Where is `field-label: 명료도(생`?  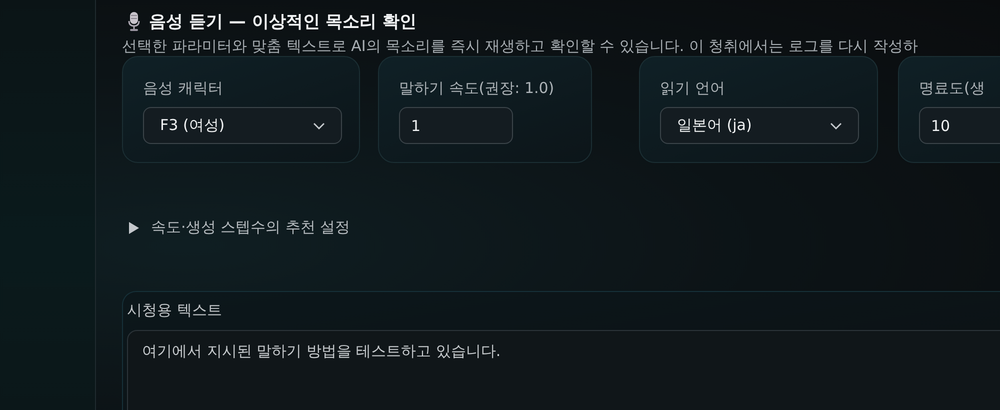 field-label: 명료도(생 is located at coordinates (952, 88).